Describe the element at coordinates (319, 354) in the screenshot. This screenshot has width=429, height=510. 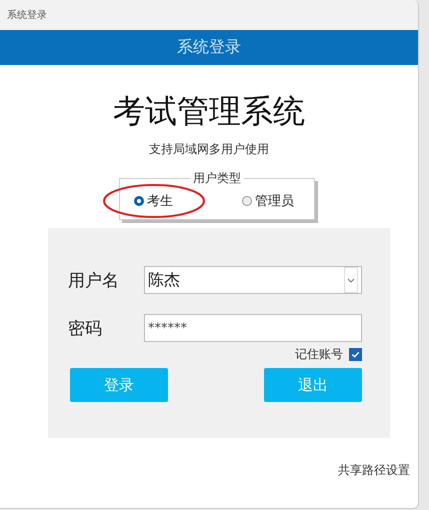
I see `remember-label: 记住账号` at that location.